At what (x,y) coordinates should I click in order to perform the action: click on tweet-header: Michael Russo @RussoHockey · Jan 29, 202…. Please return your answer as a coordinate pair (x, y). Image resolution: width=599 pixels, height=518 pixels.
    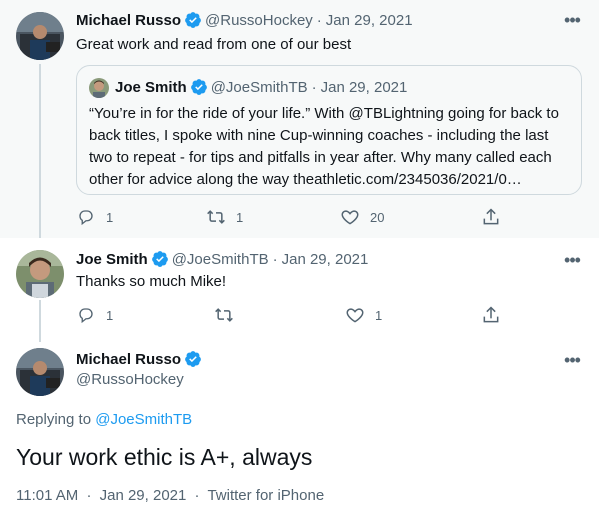
    Looking at the image, I should click on (244, 20).